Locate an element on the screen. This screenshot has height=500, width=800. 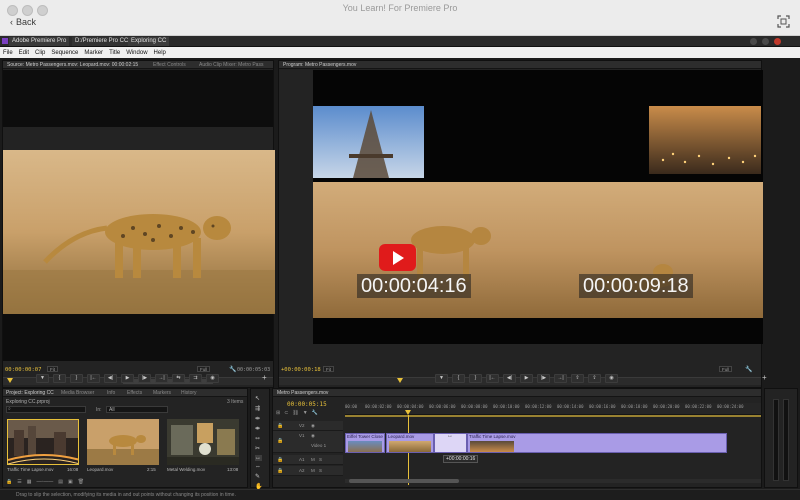
go-to-out-button: →| is located at coordinates (161, 378).